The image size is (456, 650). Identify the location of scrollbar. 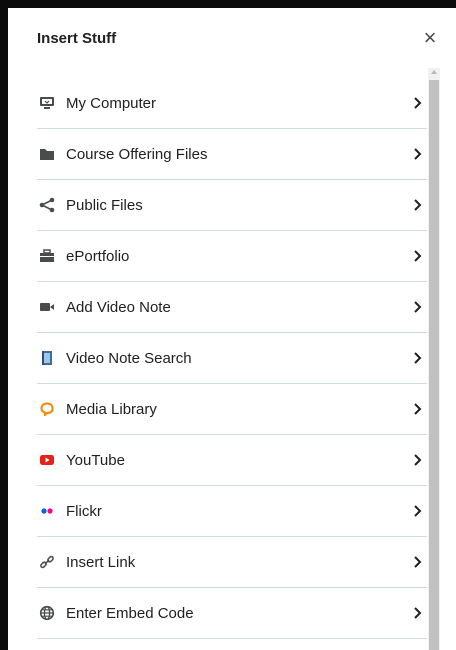
(434, 359).